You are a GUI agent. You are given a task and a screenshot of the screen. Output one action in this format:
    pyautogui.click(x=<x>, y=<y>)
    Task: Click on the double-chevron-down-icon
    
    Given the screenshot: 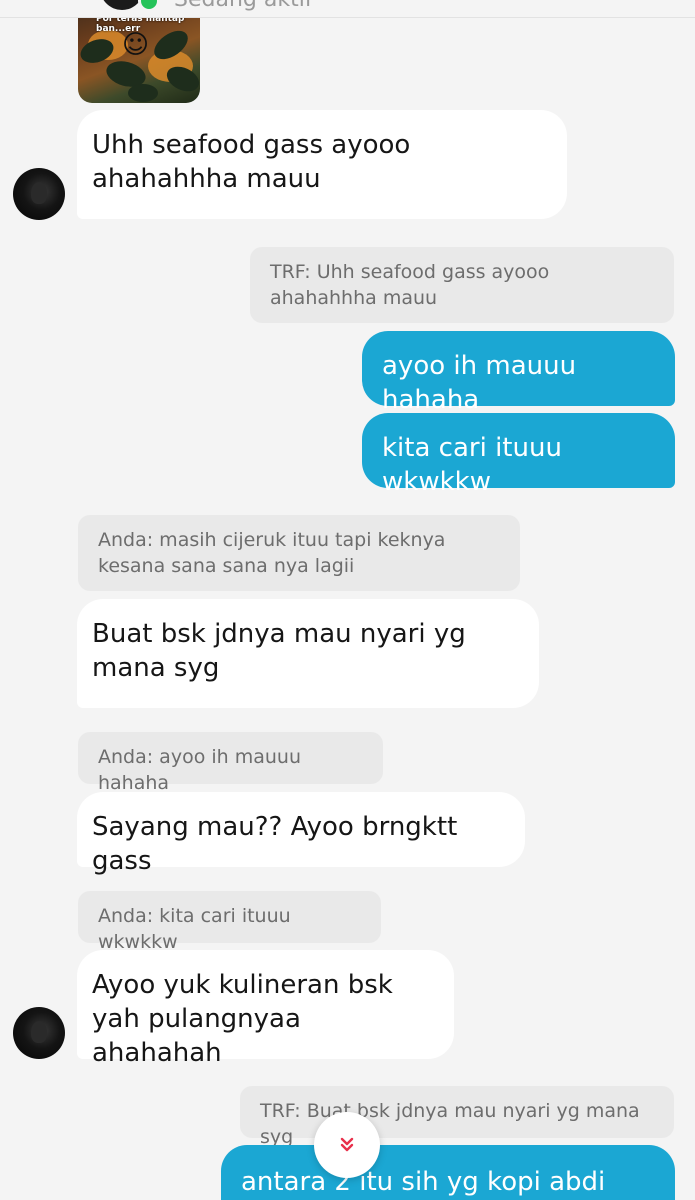 What is the action you would take?
    pyautogui.click(x=347, y=1144)
    